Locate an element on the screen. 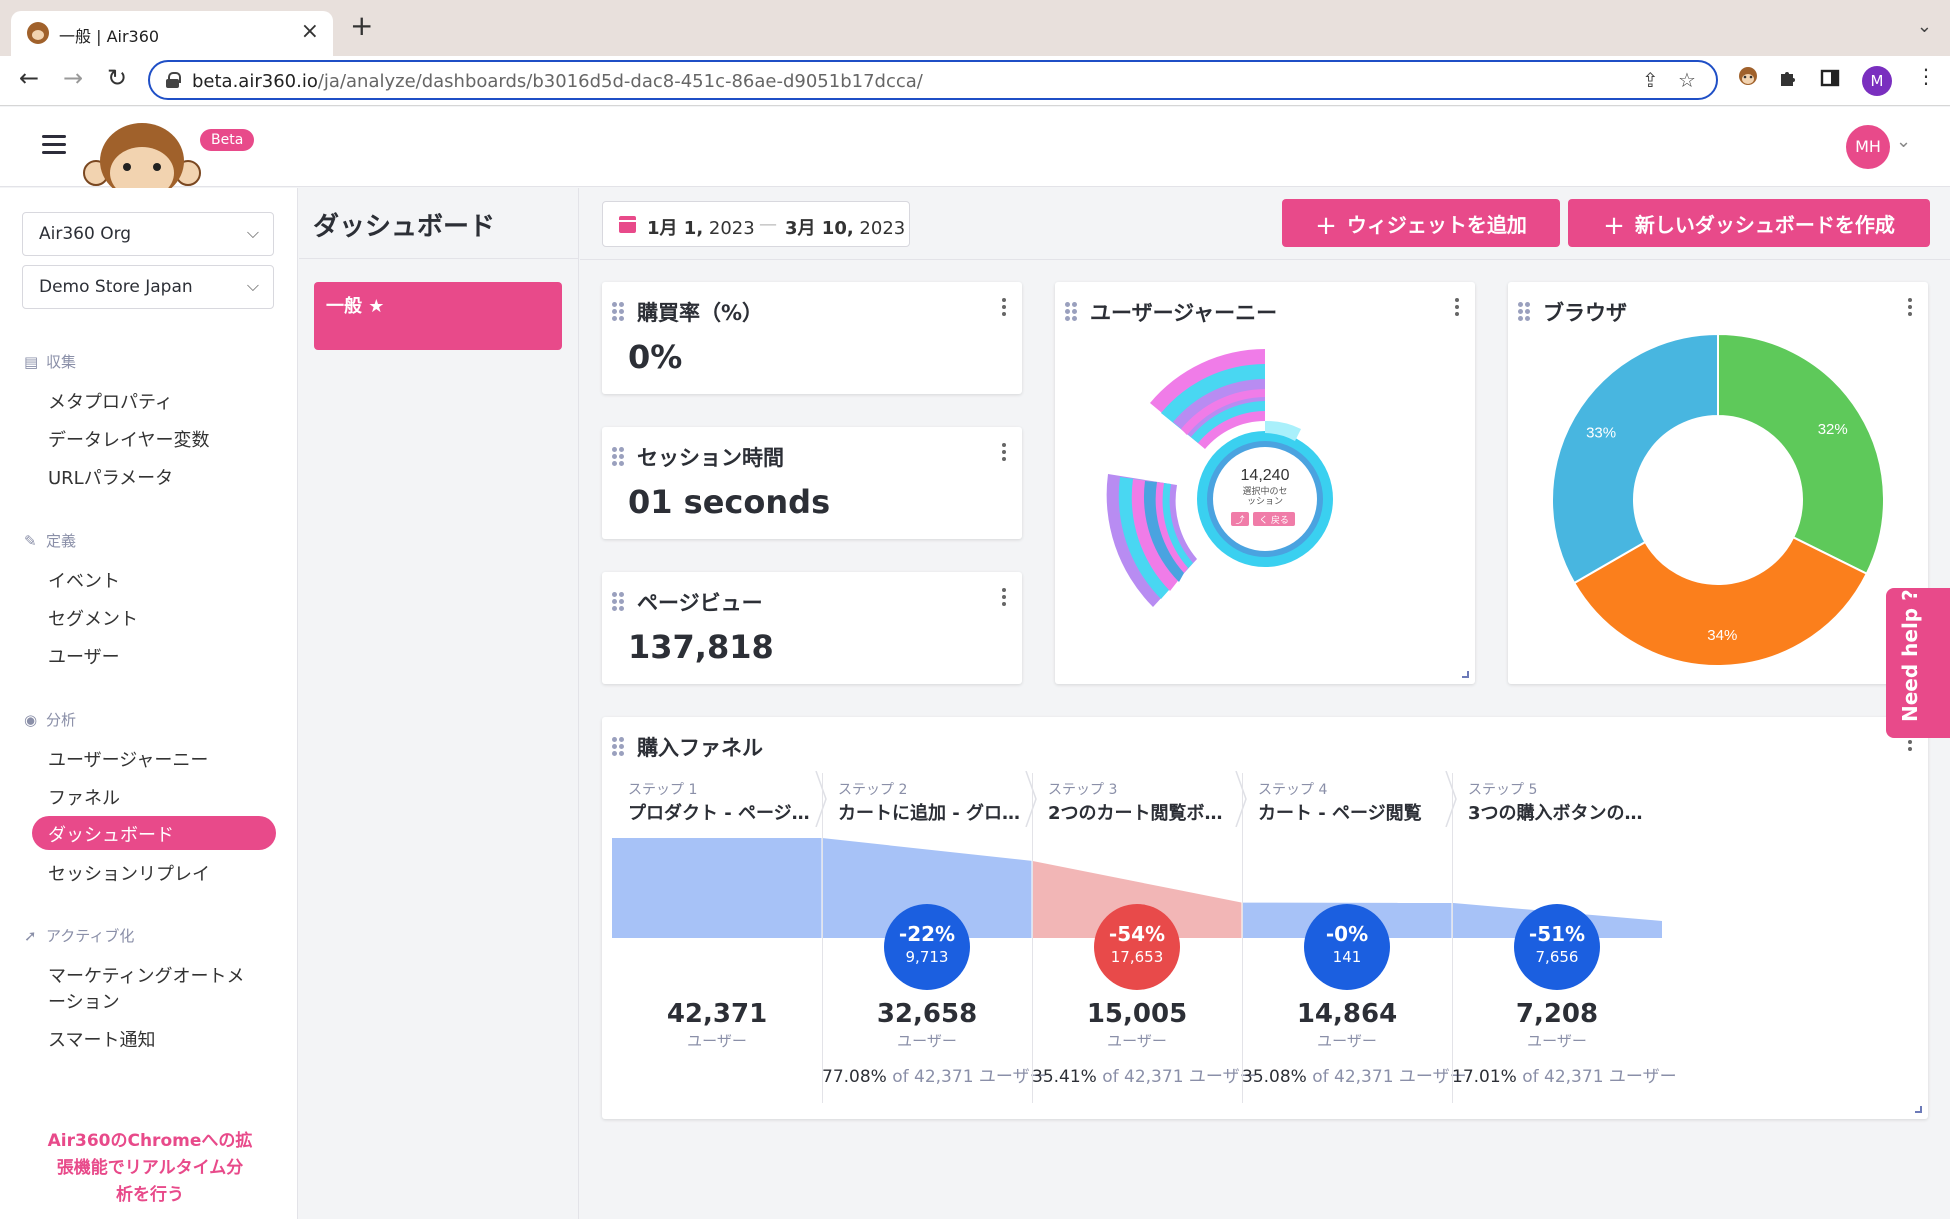 The width and height of the screenshot is (1950, 1219). forward-arrow-icon: → is located at coordinates (73, 78).